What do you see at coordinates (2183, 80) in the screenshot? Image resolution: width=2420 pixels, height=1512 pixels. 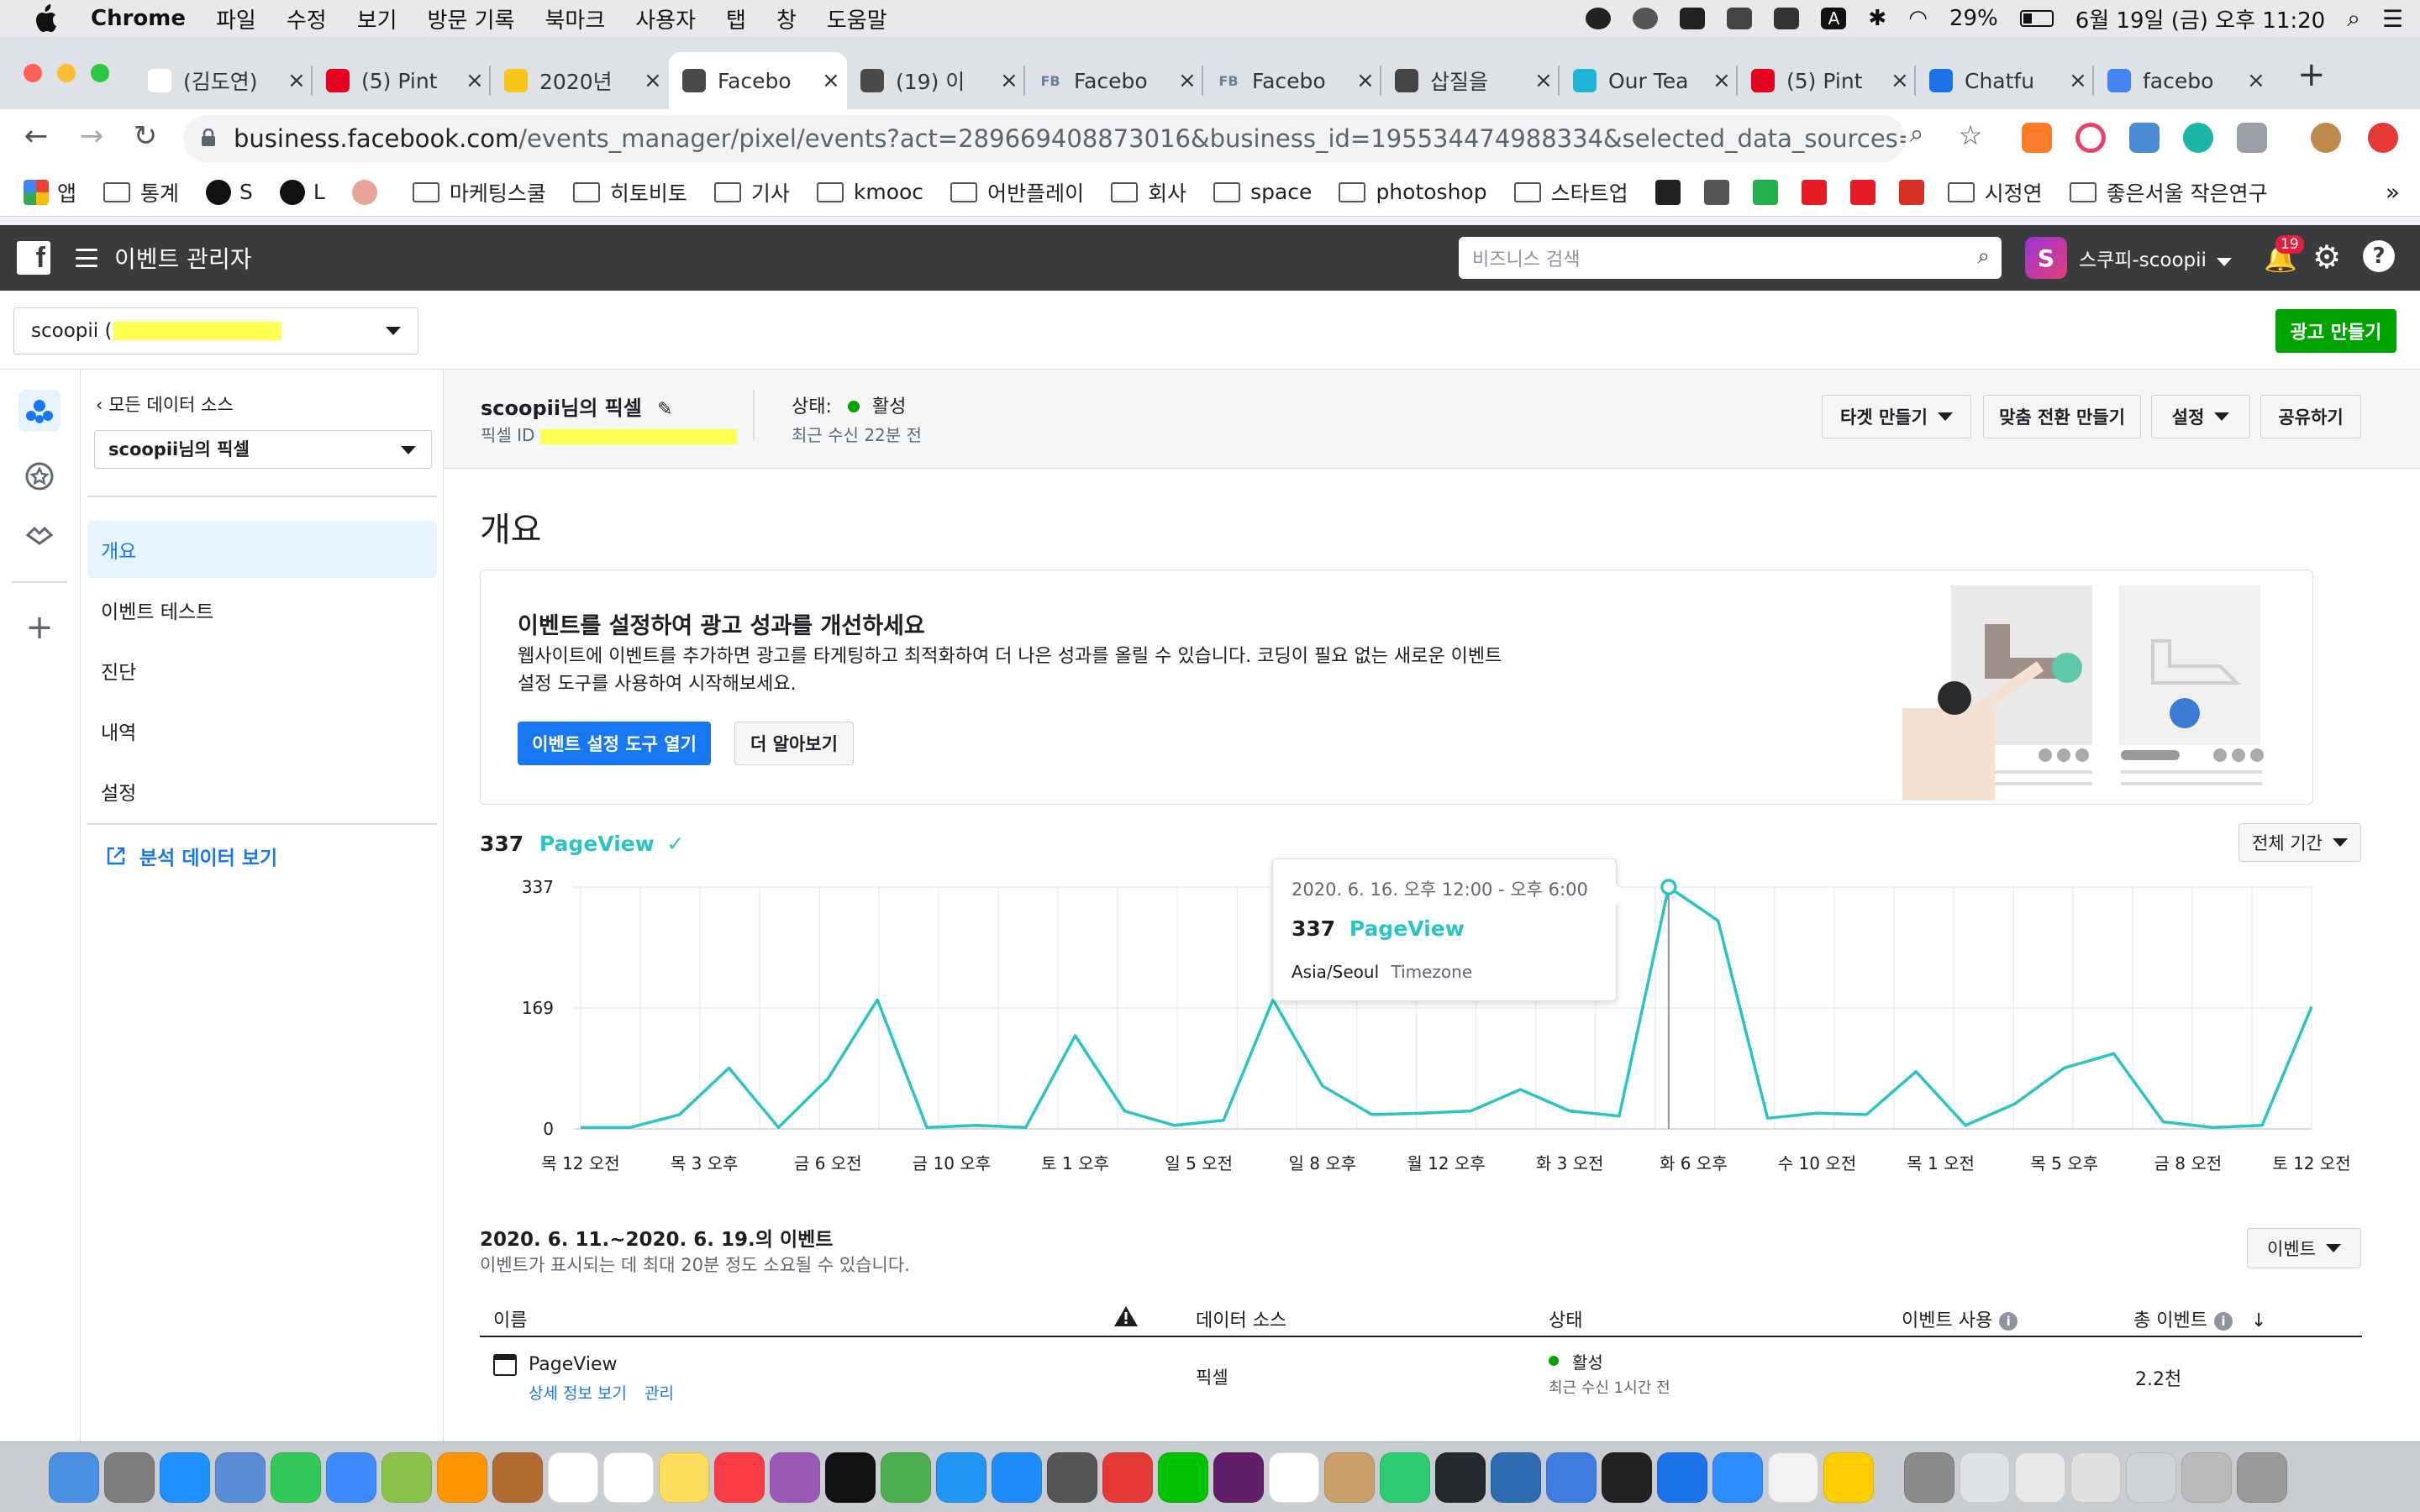 I see `browser-tab: facebo ×` at bounding box center [2183, 80].